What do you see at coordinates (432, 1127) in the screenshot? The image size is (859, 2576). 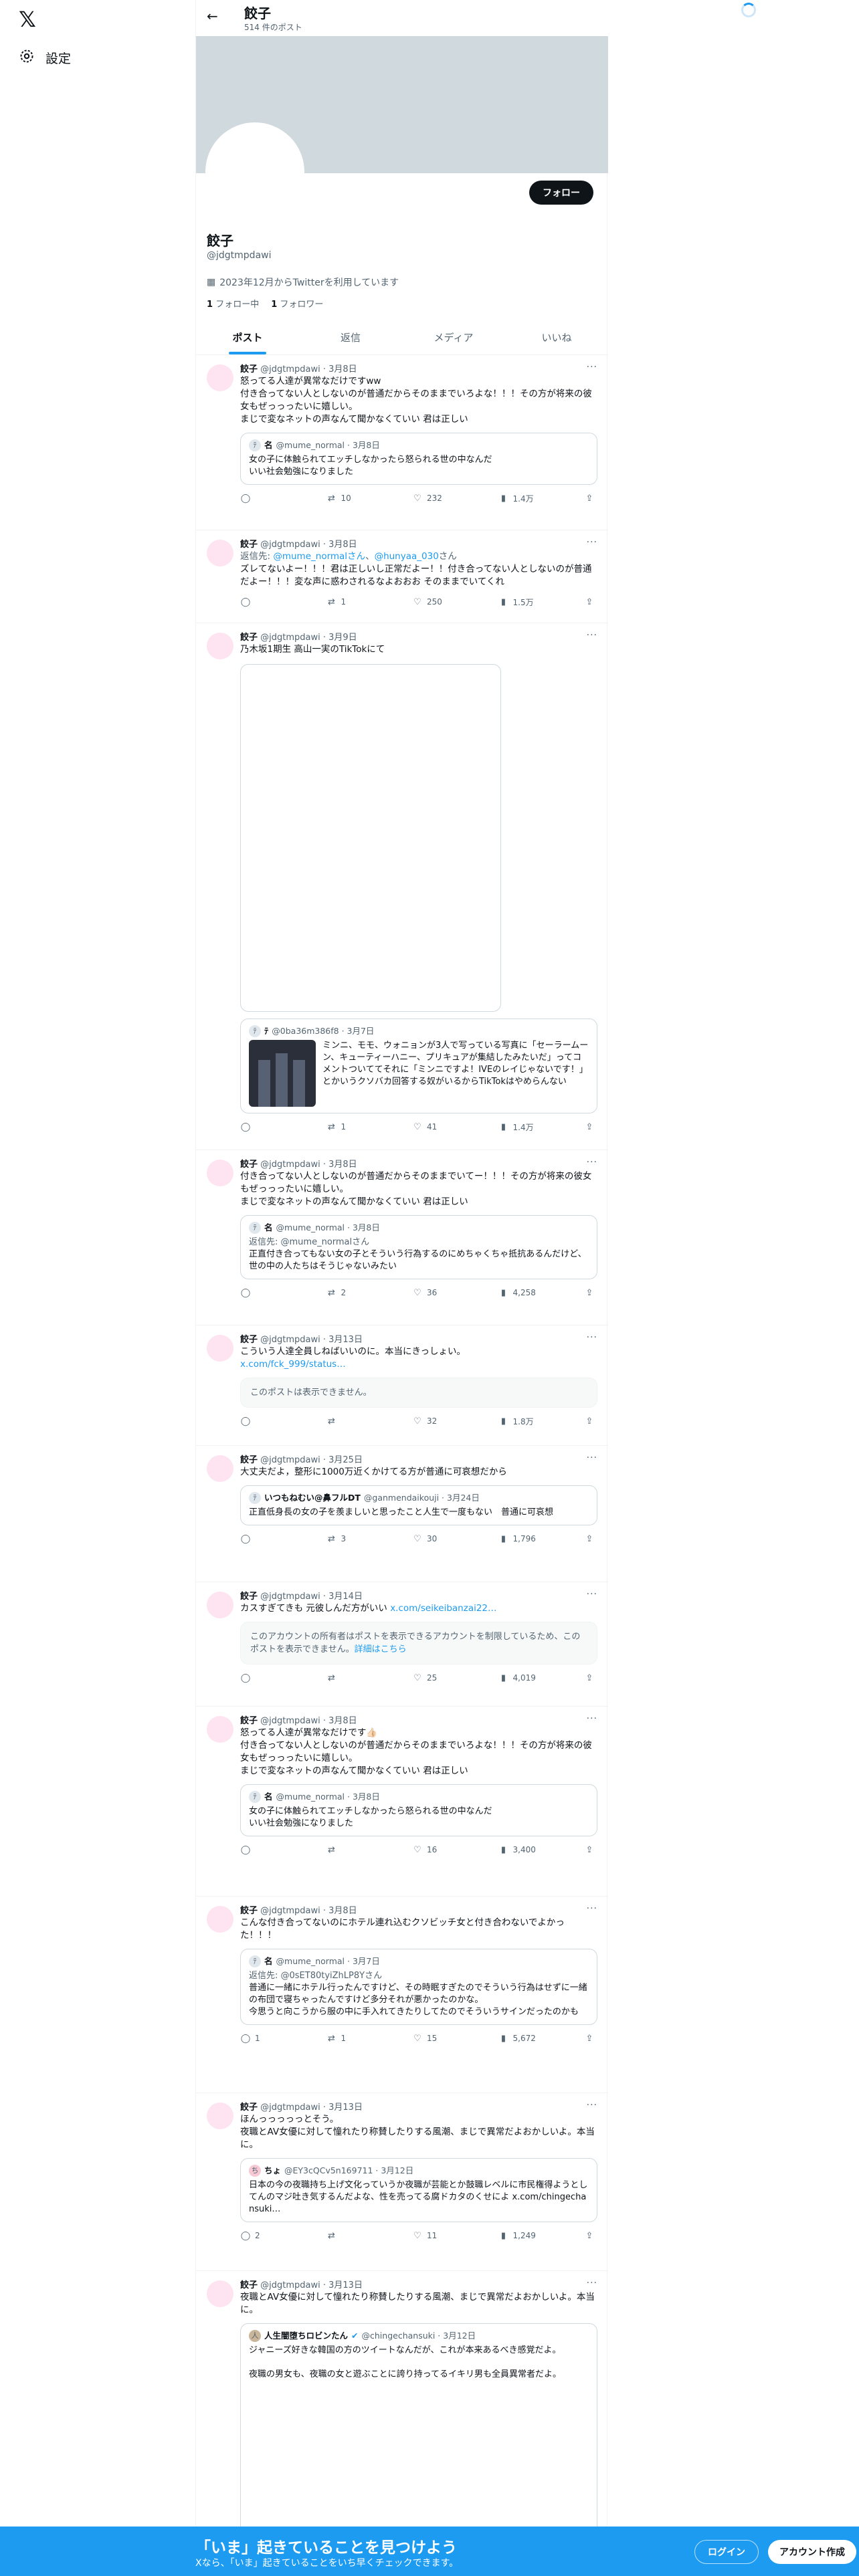 I see `like-button: ♡ 41` at bounding box center [432, 1127].